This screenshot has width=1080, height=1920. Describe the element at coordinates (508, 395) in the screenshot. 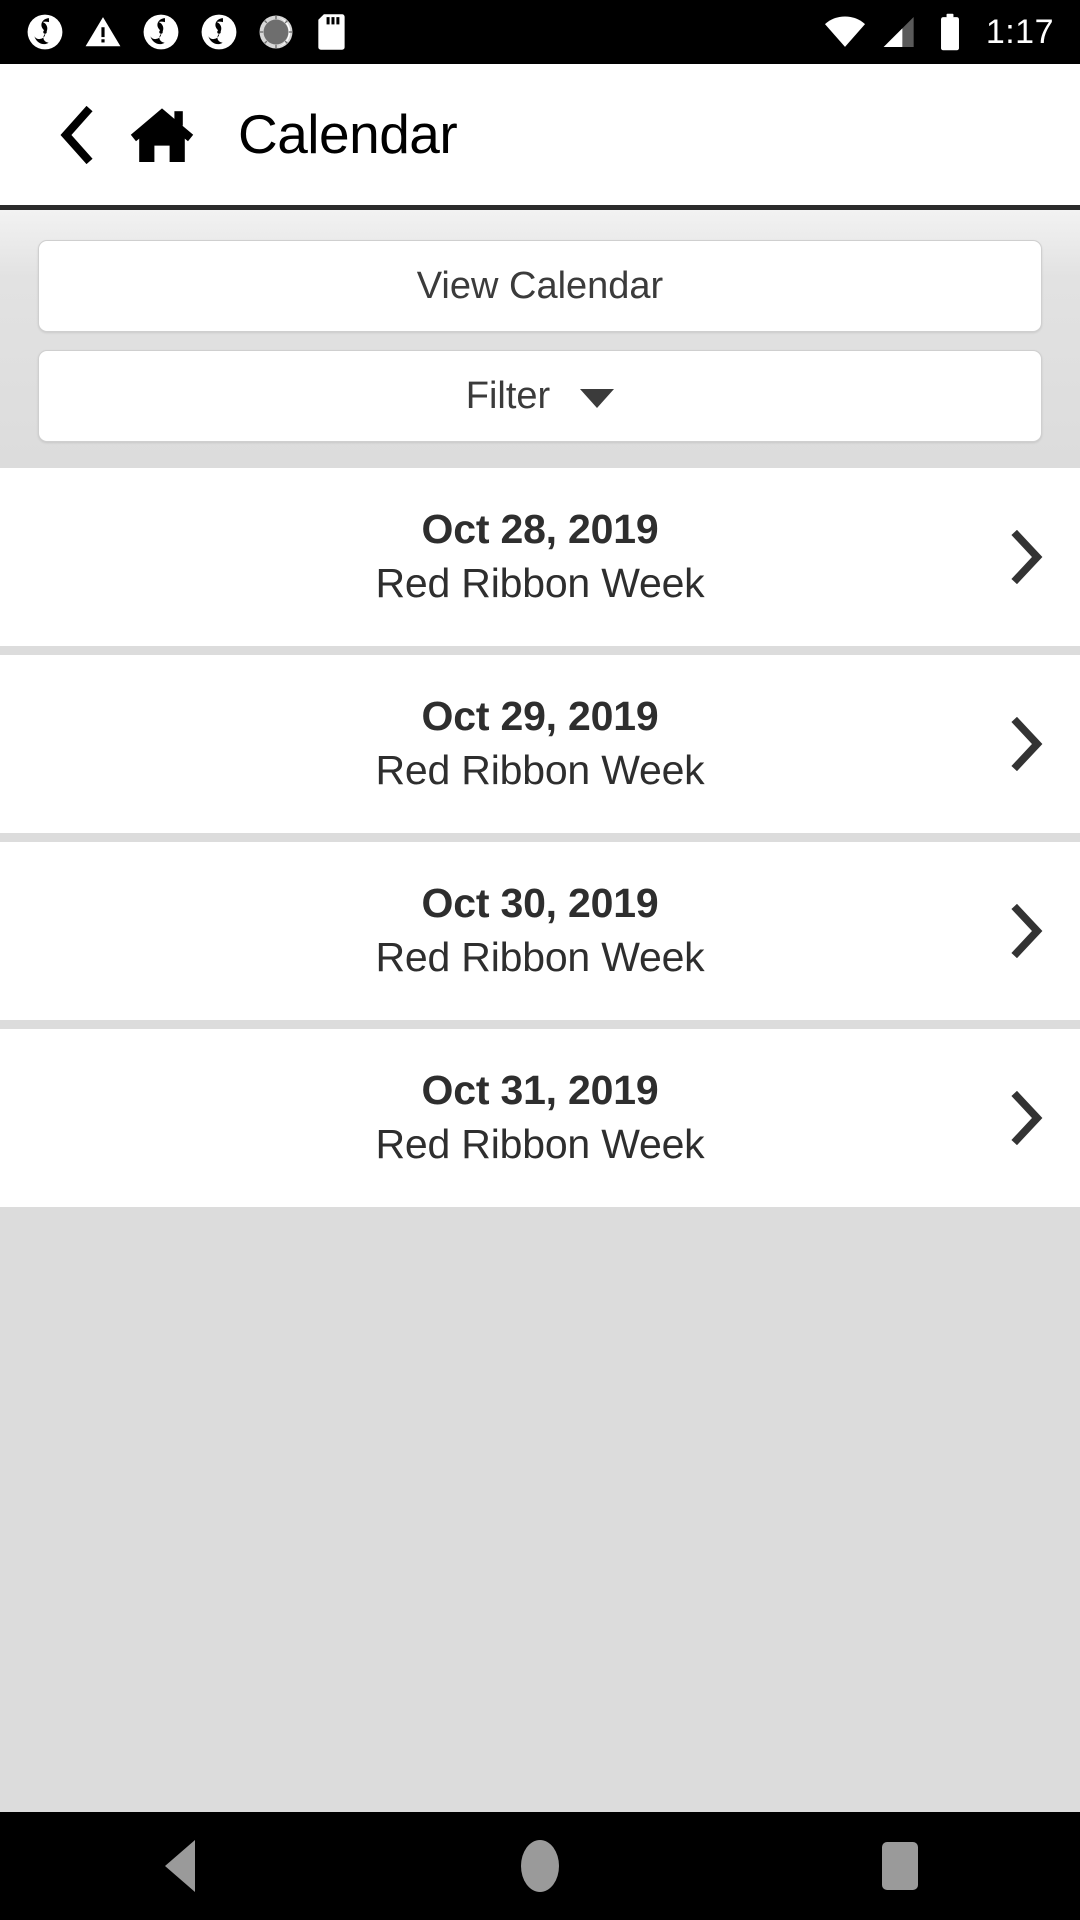

I see `filter-label: Filter` at that location.